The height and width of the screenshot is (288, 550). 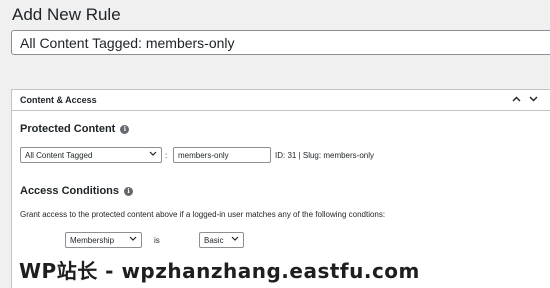 What do you see at coordinates (221, 240) in the screenshot?
I see `condition-value-select: Basic` at bounding box center [221, 240].